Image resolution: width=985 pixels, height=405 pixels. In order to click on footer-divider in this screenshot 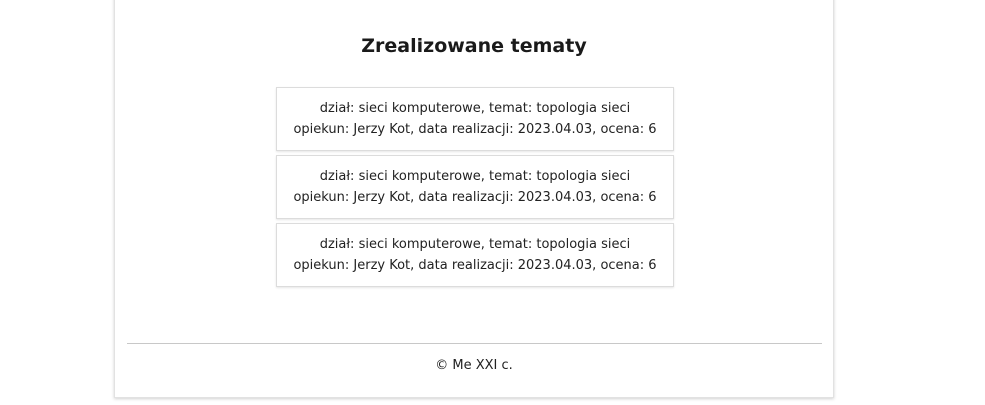, I will do `click(474, 343)`.